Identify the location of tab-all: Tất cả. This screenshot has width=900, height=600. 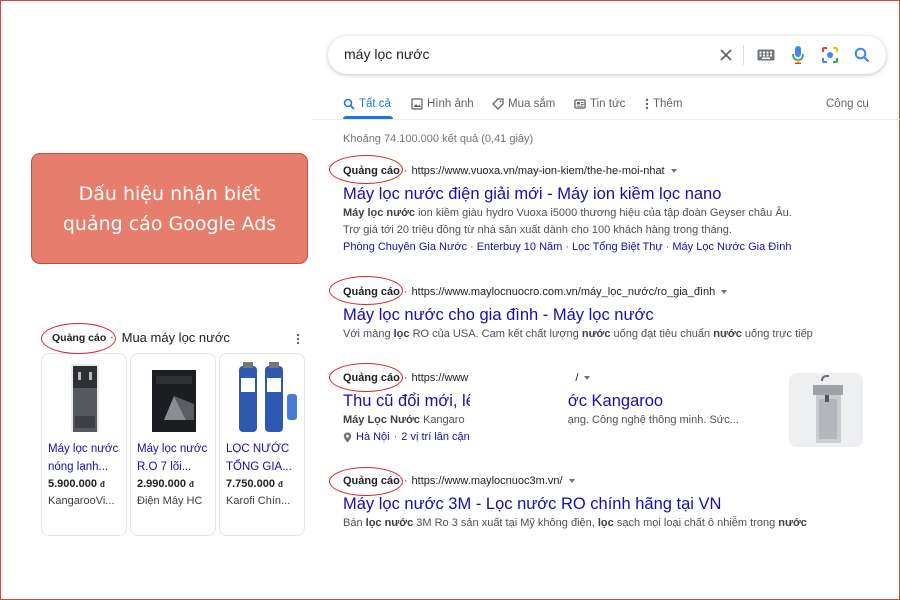
(367, 104).